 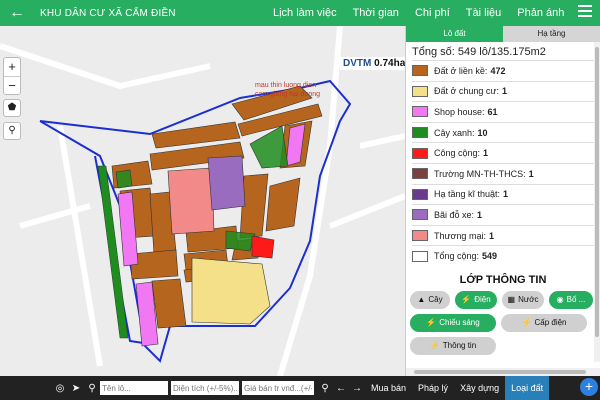 I want to click on layer-title: LỚP THÔNG TIN, so click(x=503, y=279).